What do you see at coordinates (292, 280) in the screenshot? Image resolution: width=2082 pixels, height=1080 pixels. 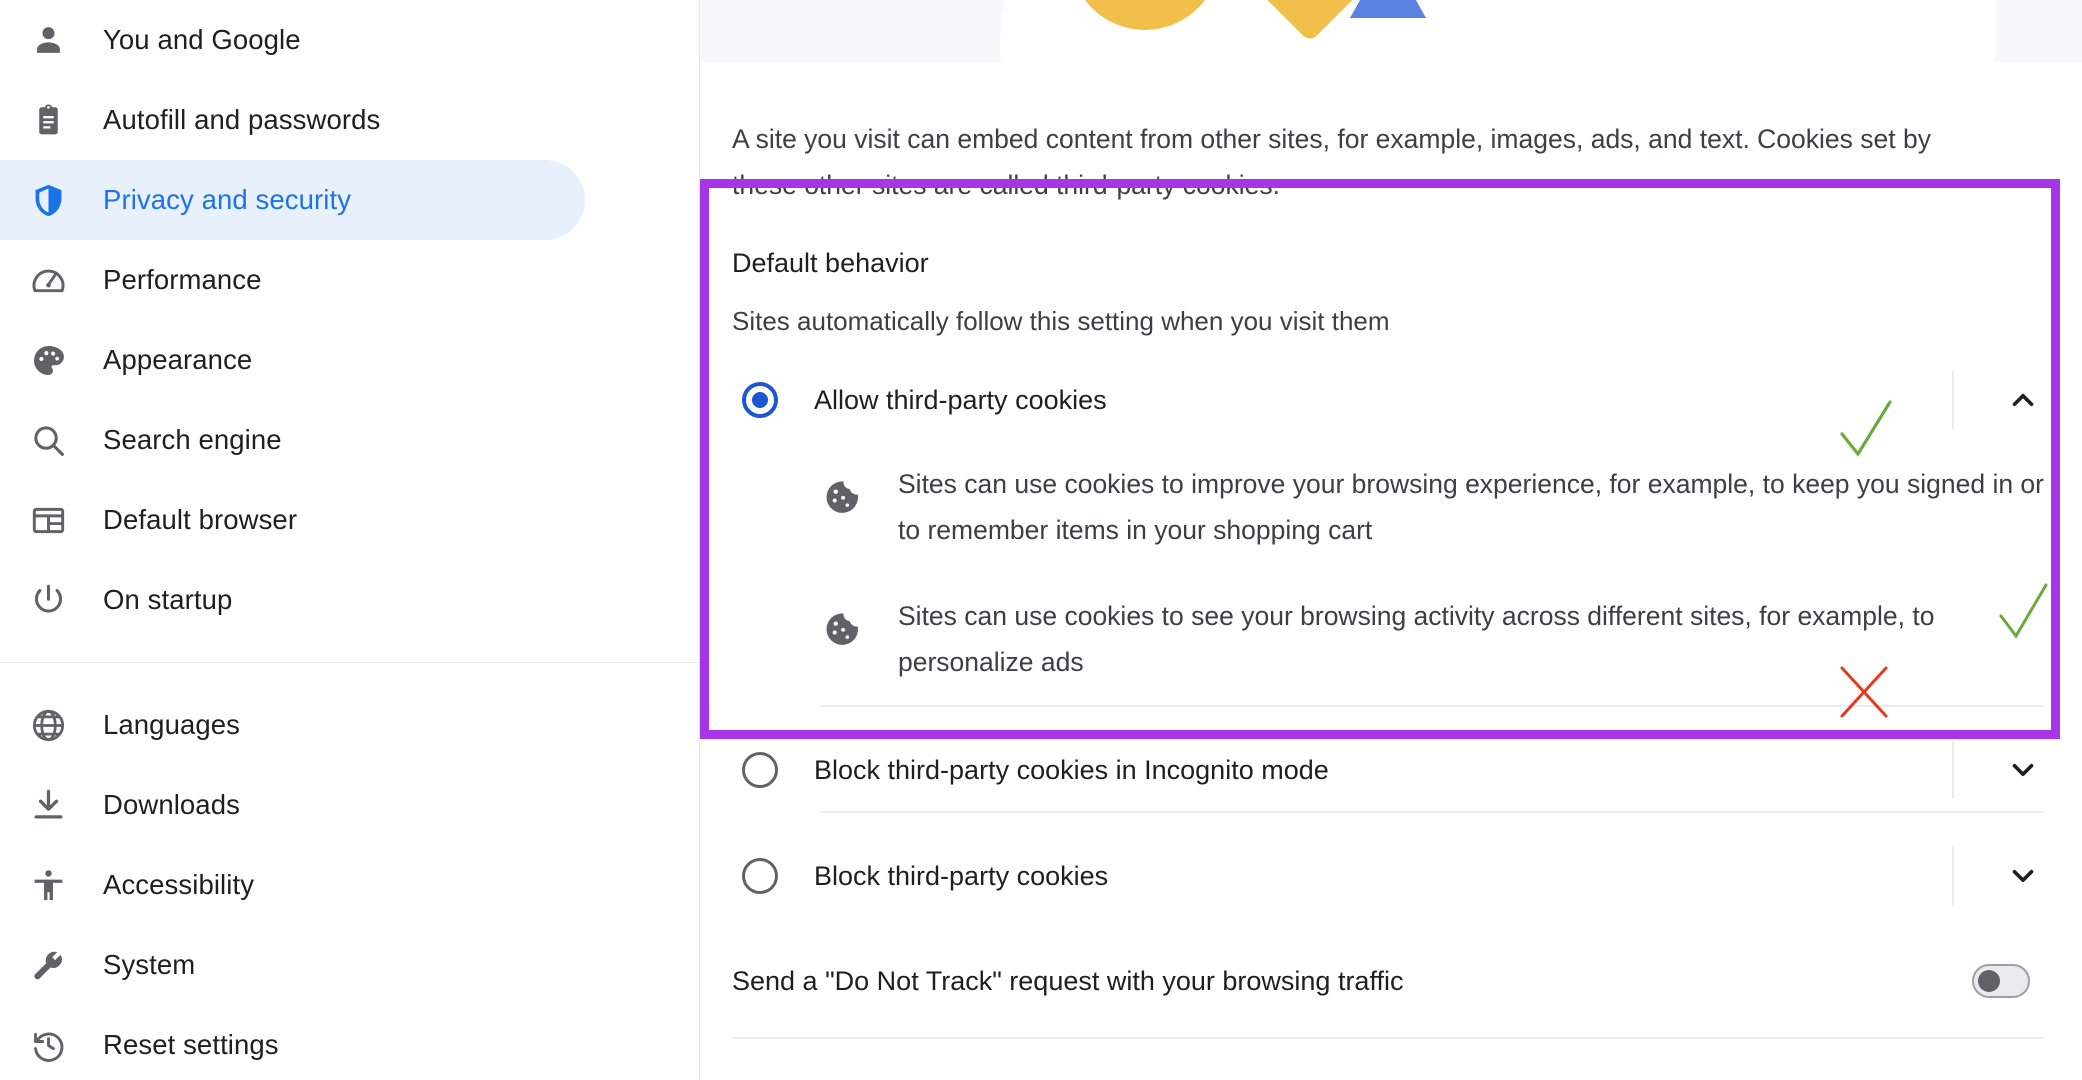 I see `sidebar-item-performance: Performance` at bounding box center [292, 280].